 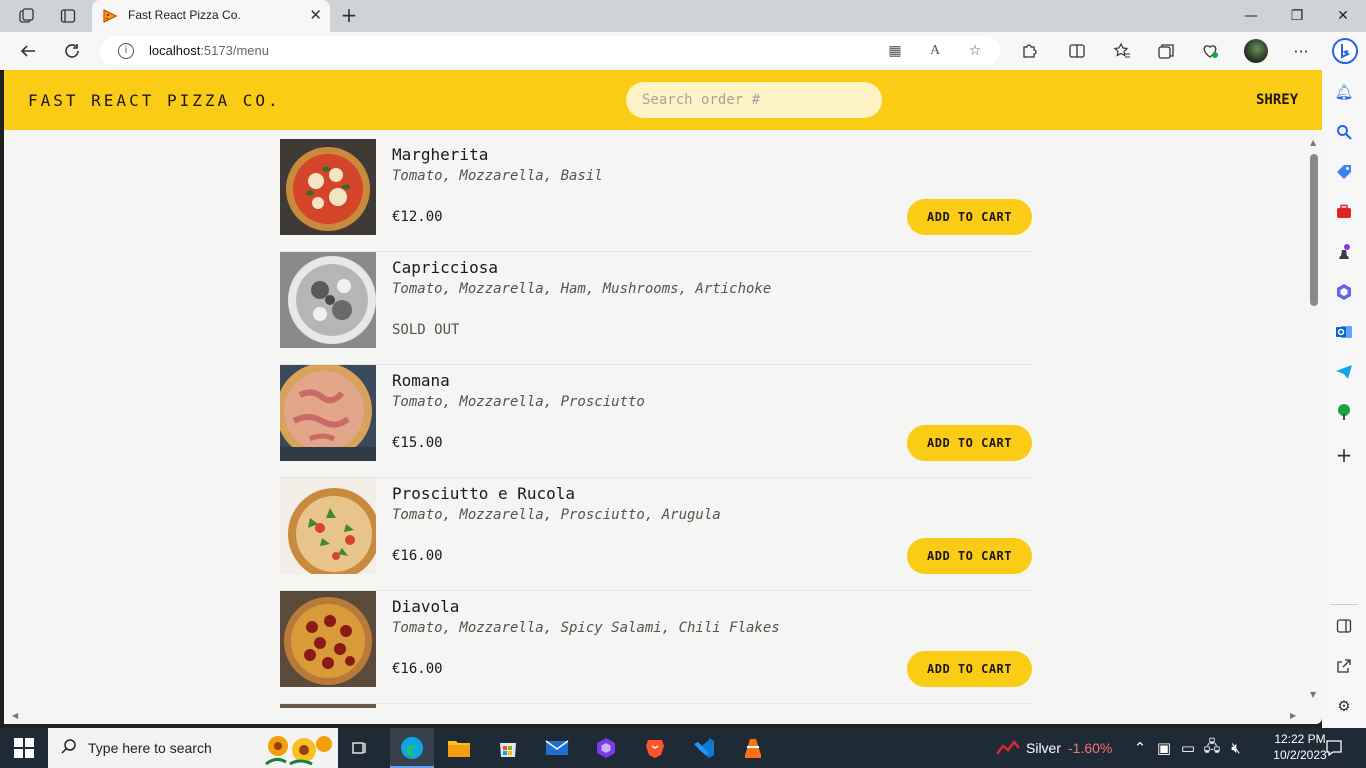 I want to click on microsoft-365-icon, so click(x=1344, y=292).